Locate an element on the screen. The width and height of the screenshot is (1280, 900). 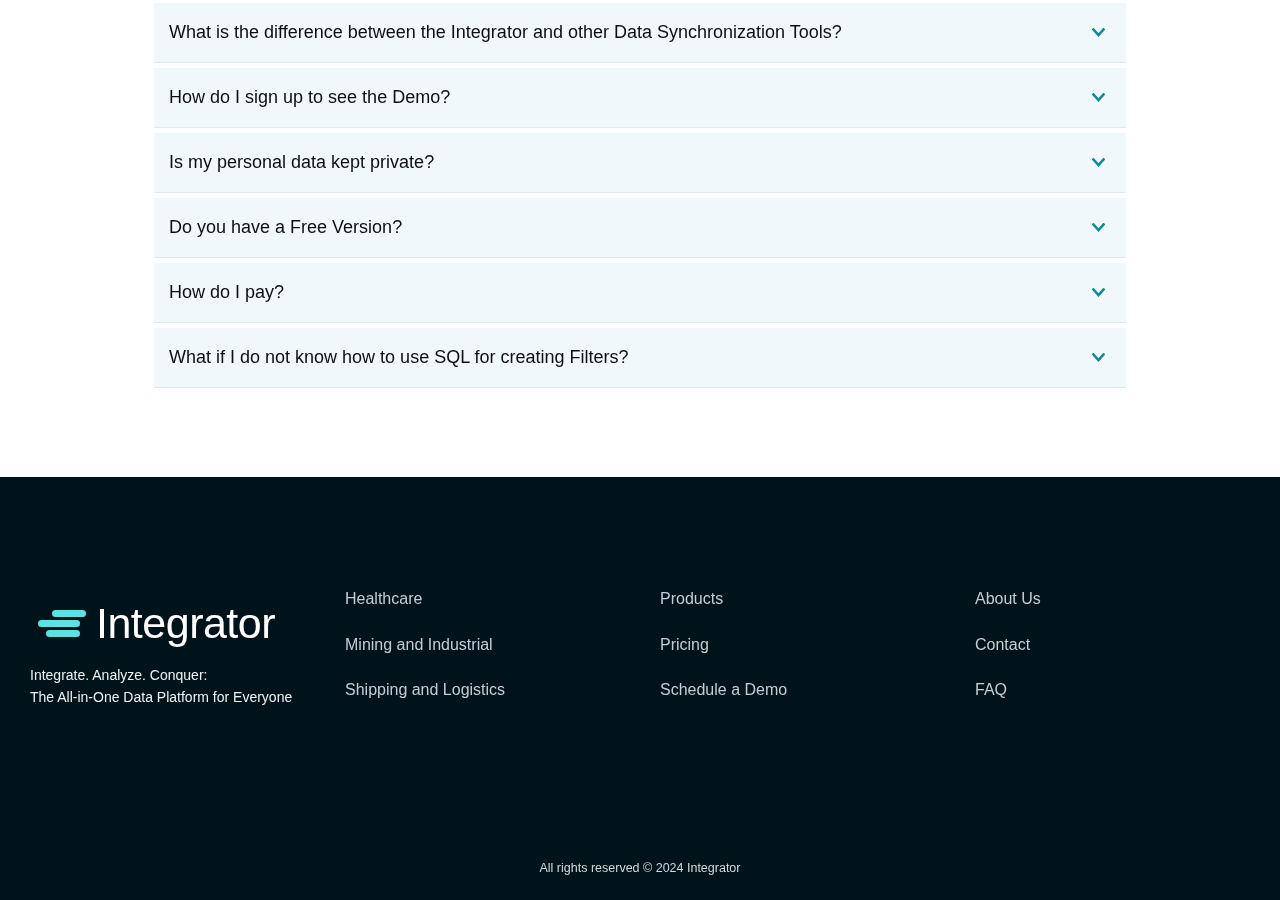
faq-question: How do I pay? is located at coordinates (640, 293).